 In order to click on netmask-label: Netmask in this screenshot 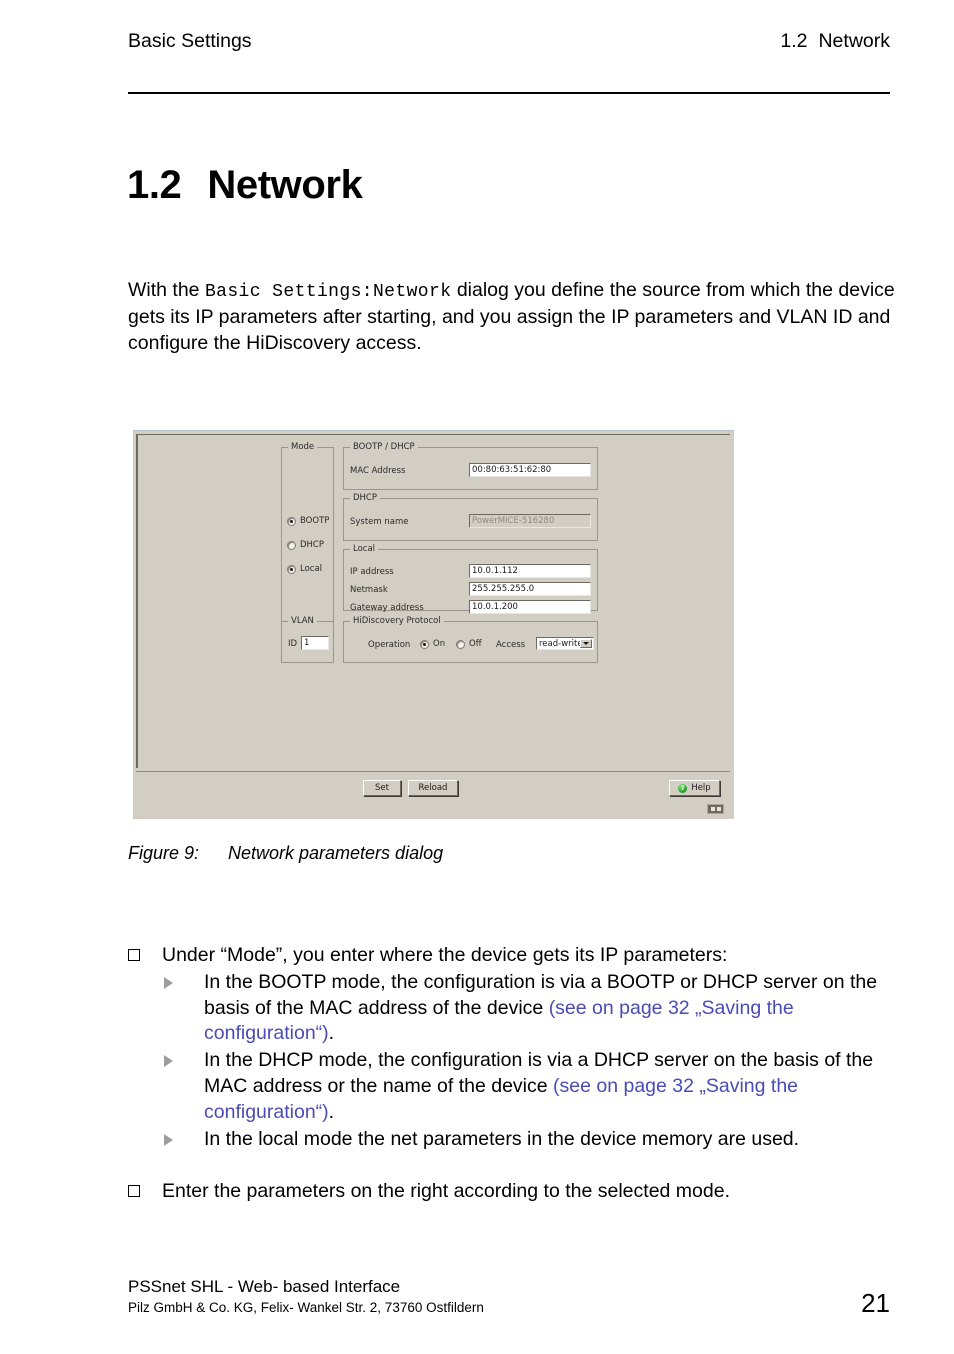, I will do `click(369, 590)`.